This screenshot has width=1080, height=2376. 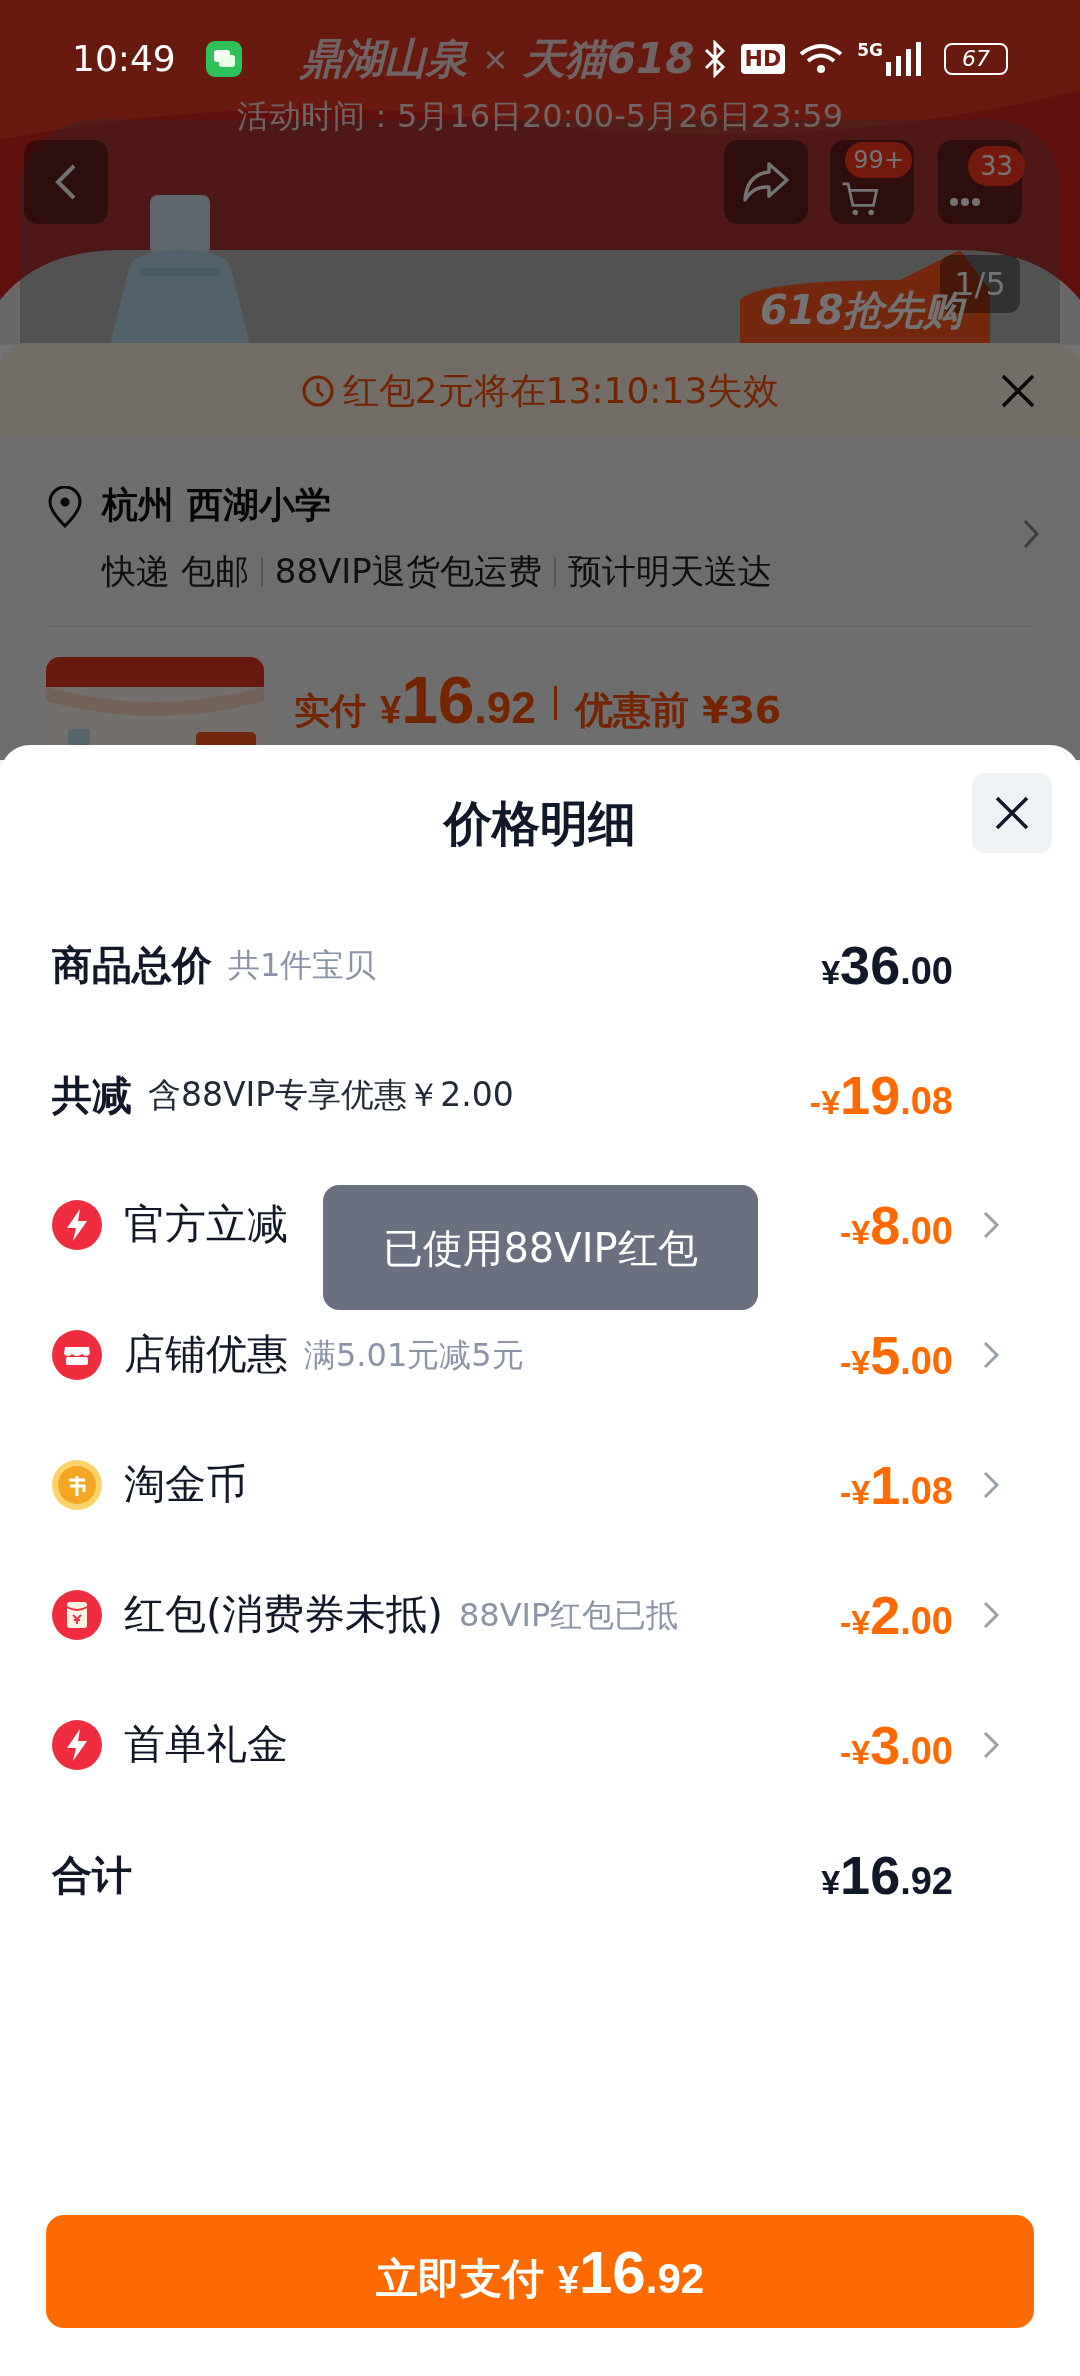 I want to click on pay-amount: ¥16.92, so click(x=631, y=2273).